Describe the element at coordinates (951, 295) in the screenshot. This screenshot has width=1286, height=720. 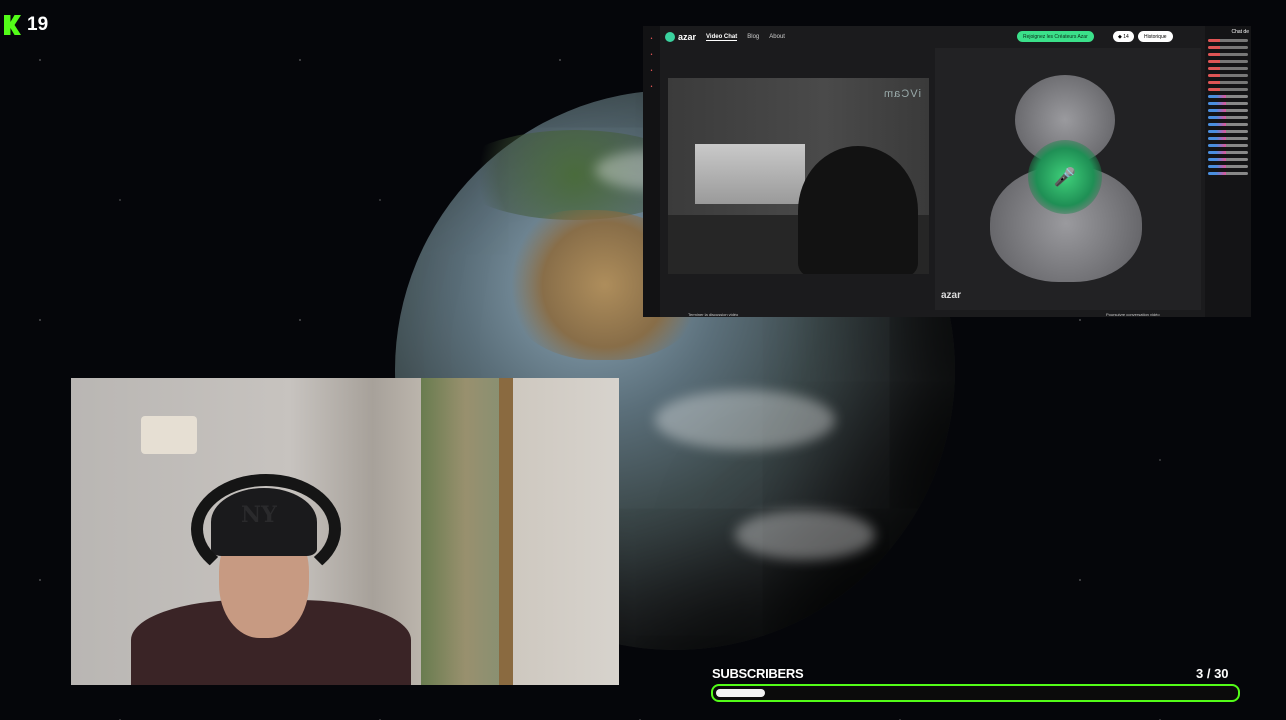
I see `azar-footer-logo: azar` at that location.